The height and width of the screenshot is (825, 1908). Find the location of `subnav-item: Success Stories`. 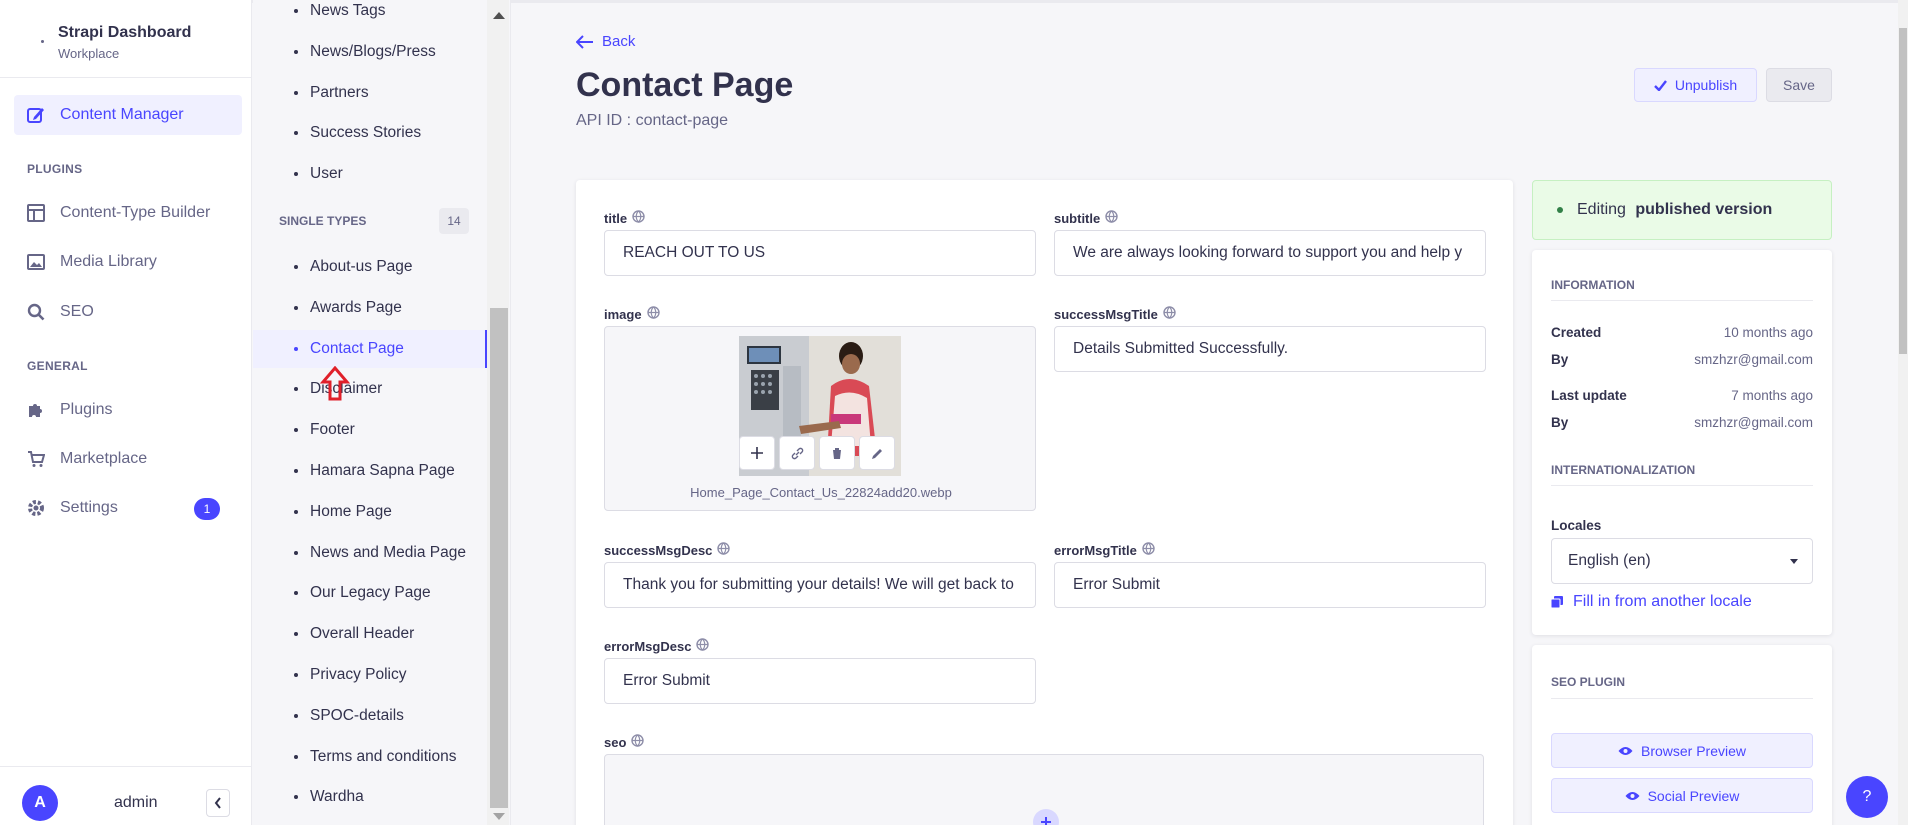

subnav-item: Success Stories is located at coordinates (370, 133).